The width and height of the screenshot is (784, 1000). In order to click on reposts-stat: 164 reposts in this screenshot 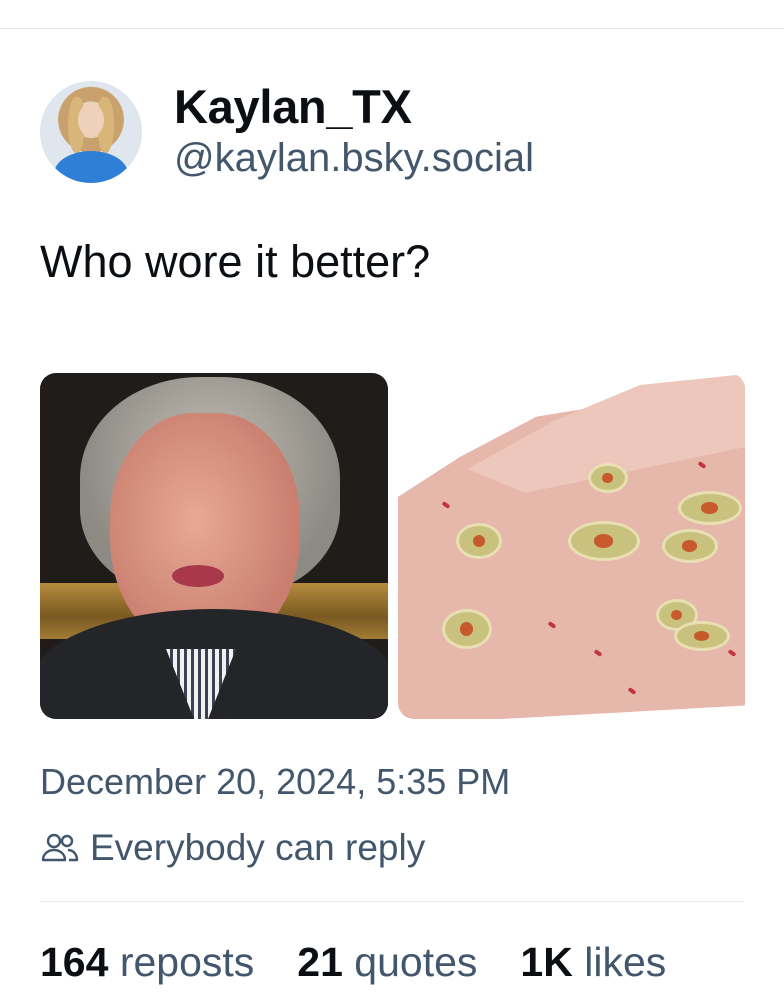, I will do `click(147, 962)`.